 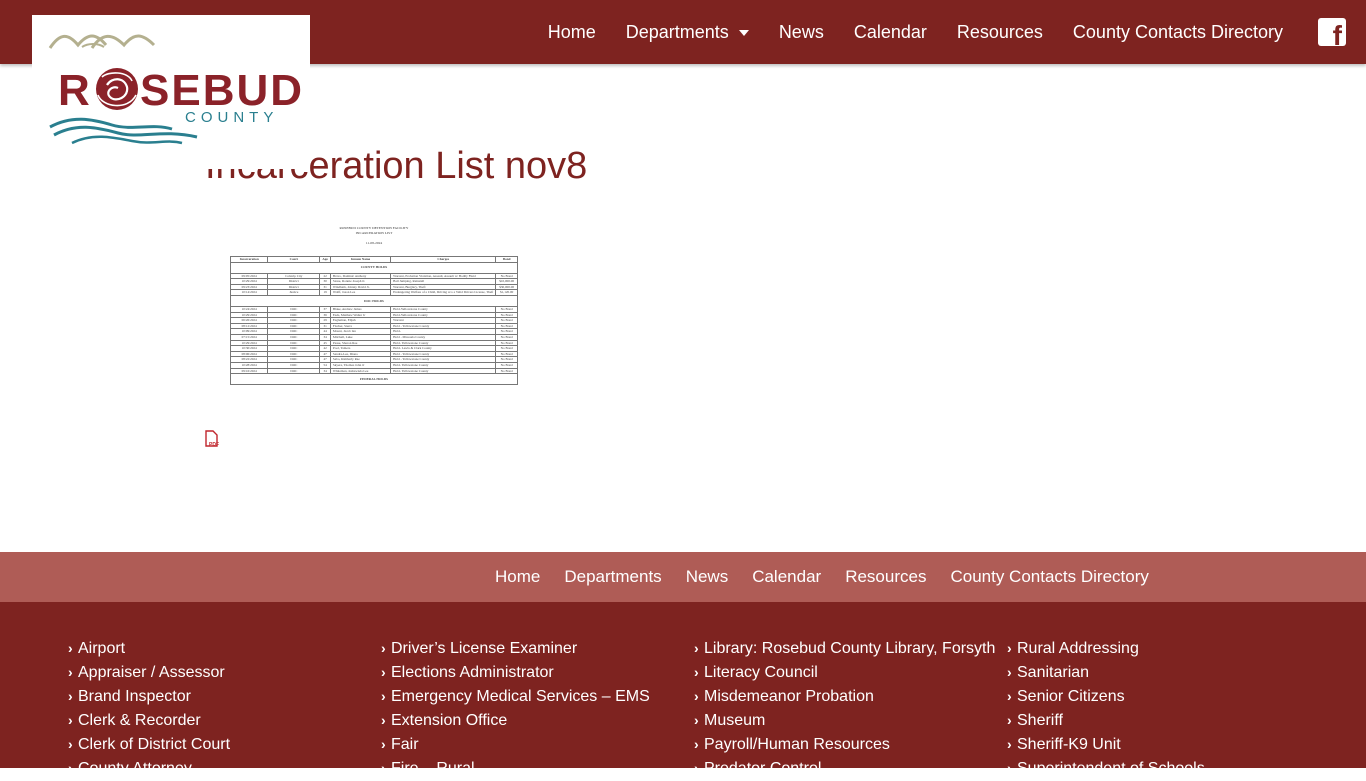 I want to click on footer-link: › Airport, so click(x=149, y=648).